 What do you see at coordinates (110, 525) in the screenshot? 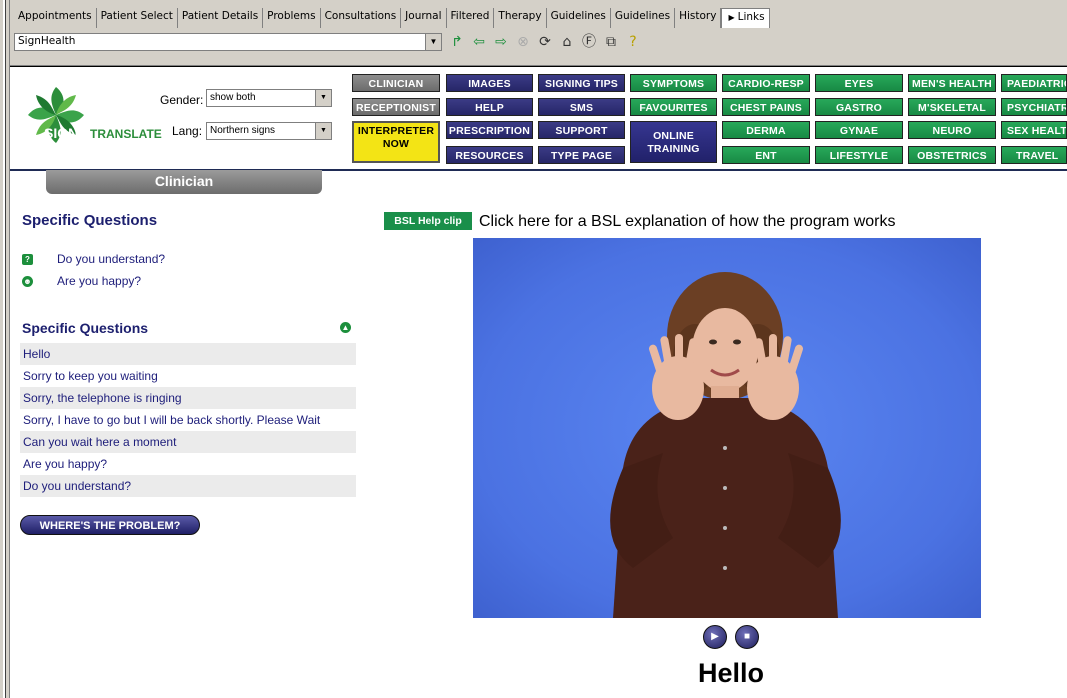
I see `wheres-the-problem-button: WHERE'S THE PROBLEM?` at bounding box center [110, 525].